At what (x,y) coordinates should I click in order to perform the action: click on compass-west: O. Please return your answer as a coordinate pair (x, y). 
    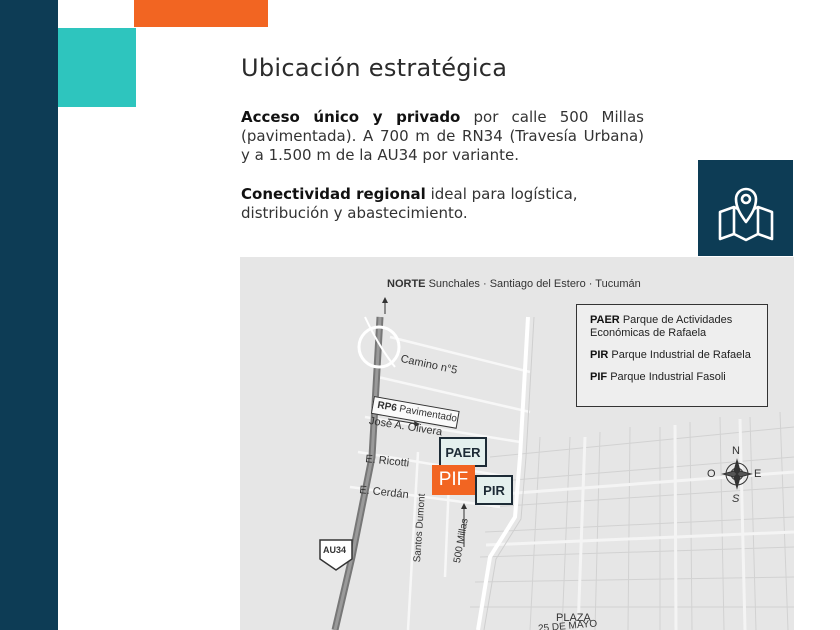
    Looking at the image, I should click on (711, 474).